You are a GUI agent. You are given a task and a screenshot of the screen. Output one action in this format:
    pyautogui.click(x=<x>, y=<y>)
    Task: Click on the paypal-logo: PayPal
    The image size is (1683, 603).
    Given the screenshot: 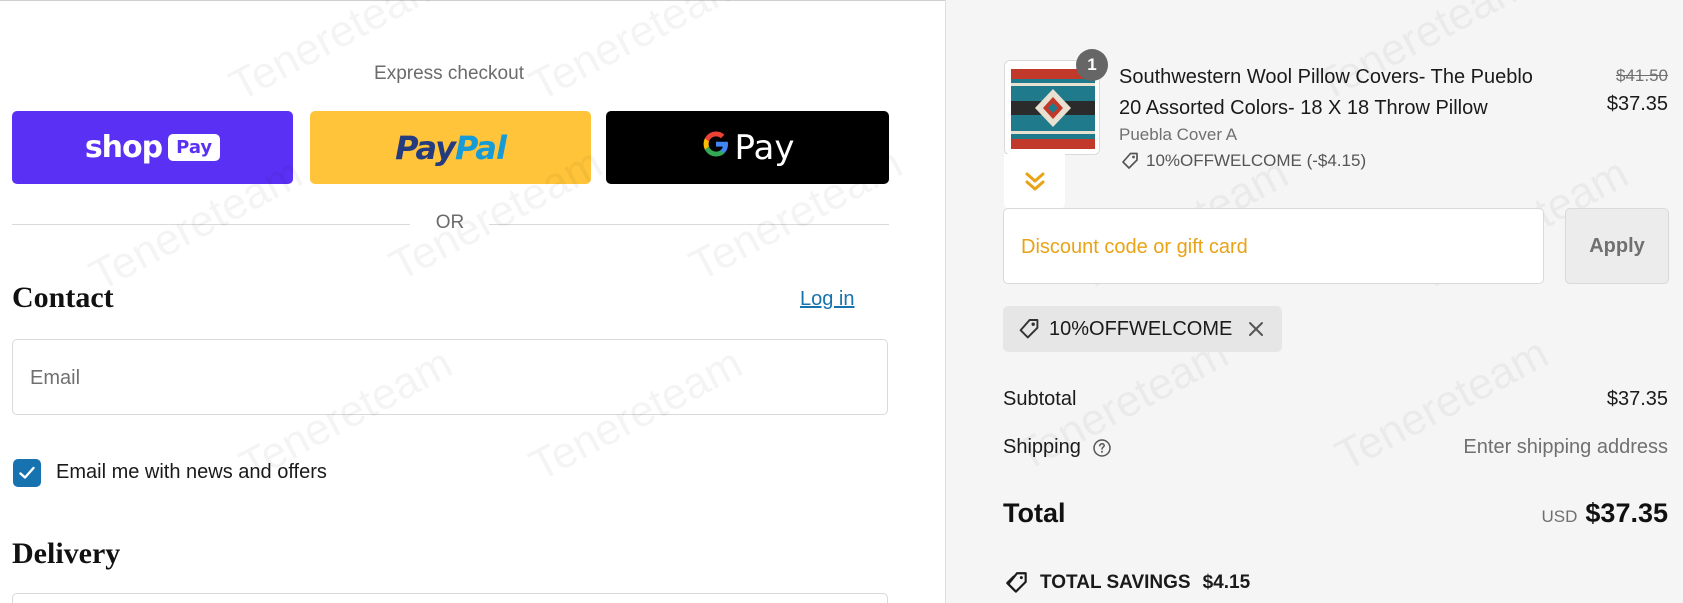 What is the action you would take?
    pyautogui.click(x=451, y=147)
    